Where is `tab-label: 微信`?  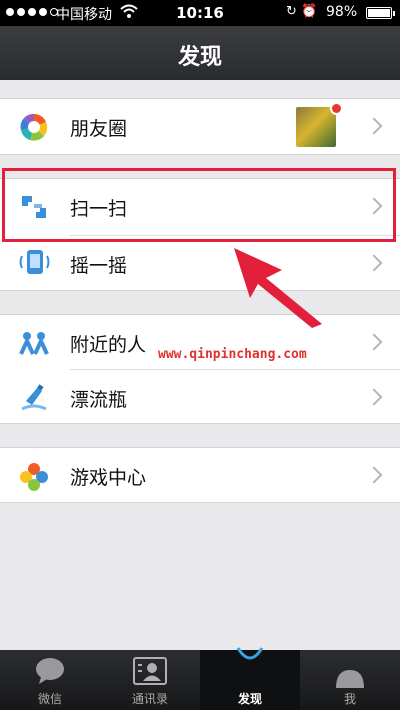
tab-label: 微信 is located at coordinates (49, 699).